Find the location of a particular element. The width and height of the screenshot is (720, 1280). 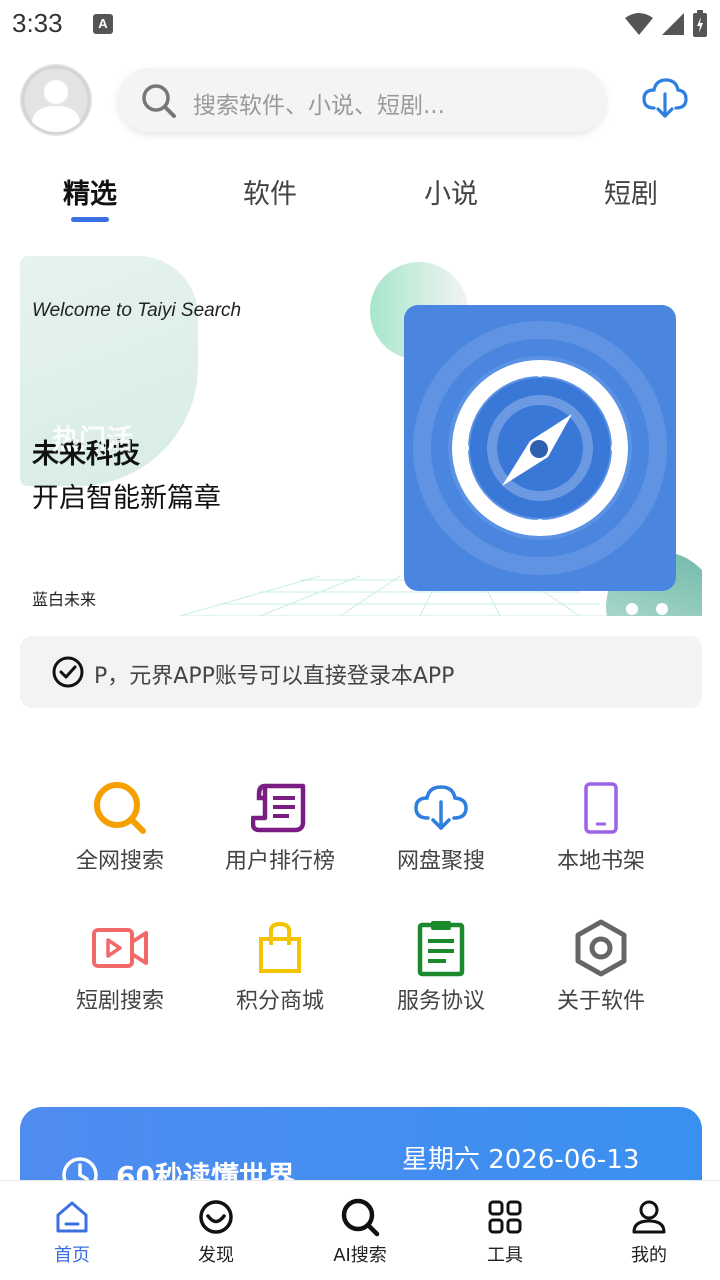

user-icon is located at coordinates (649, 1217).